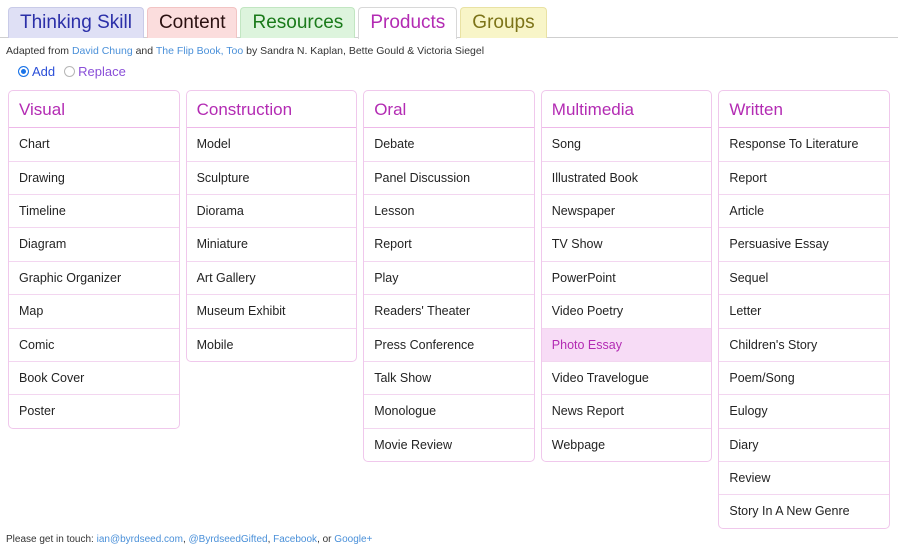 This screenshot has height=546, width=898. What do you see at coordinates (94, 379) in the screenshot?
I see `product-item: Book Cover` at bounding box center [94, 379].